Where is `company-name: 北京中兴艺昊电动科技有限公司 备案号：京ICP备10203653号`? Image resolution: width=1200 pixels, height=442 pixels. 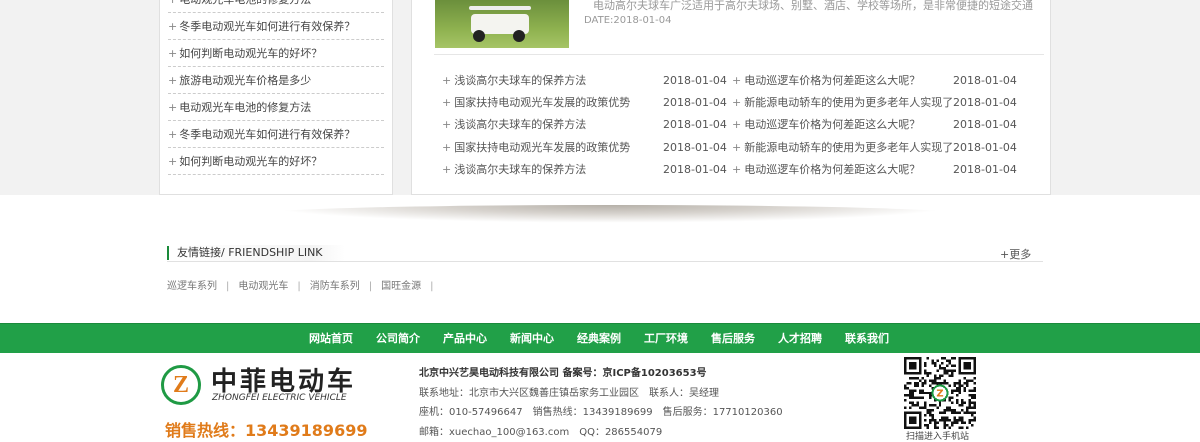 company-name: 北京中兴艺昊电动科技有限公司 备案号：京ICP备10203653号 is located at coordinates (563, 373).